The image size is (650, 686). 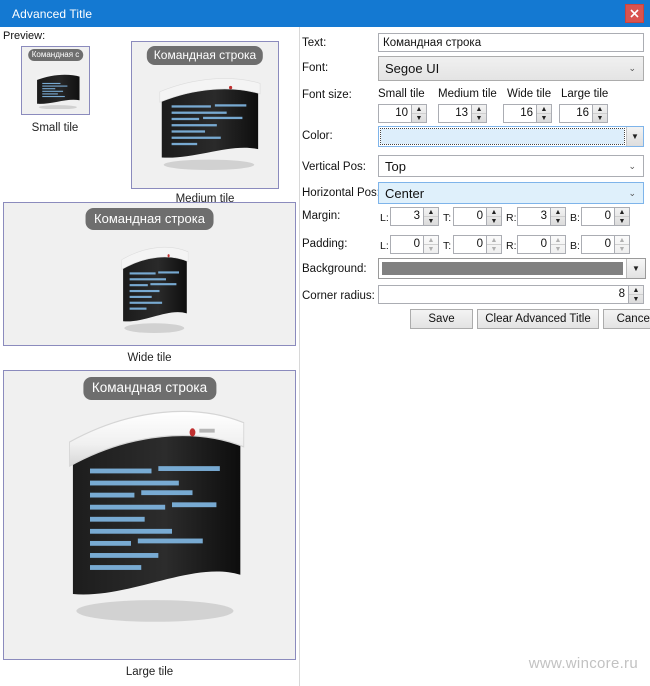 I want to click on vertical-pos-select: Top ⌄, so click(x=511, y=166).